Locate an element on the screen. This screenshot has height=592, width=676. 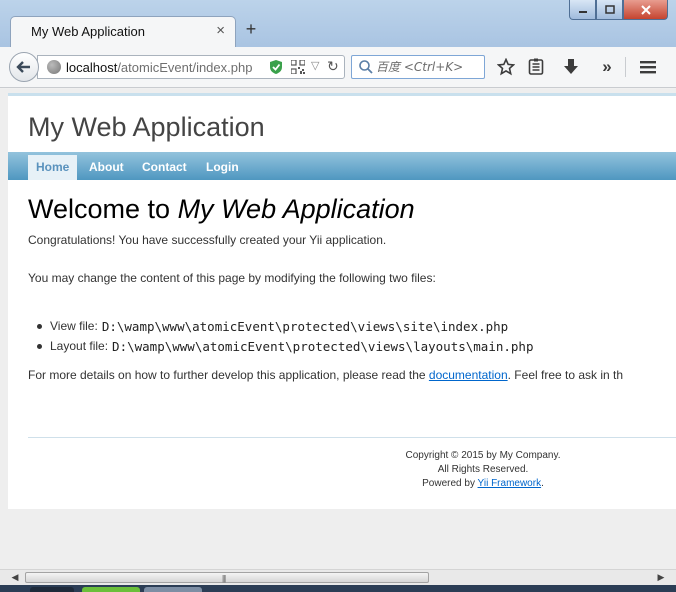
reload-icon: ↻ is located at coordinates (333, 66).